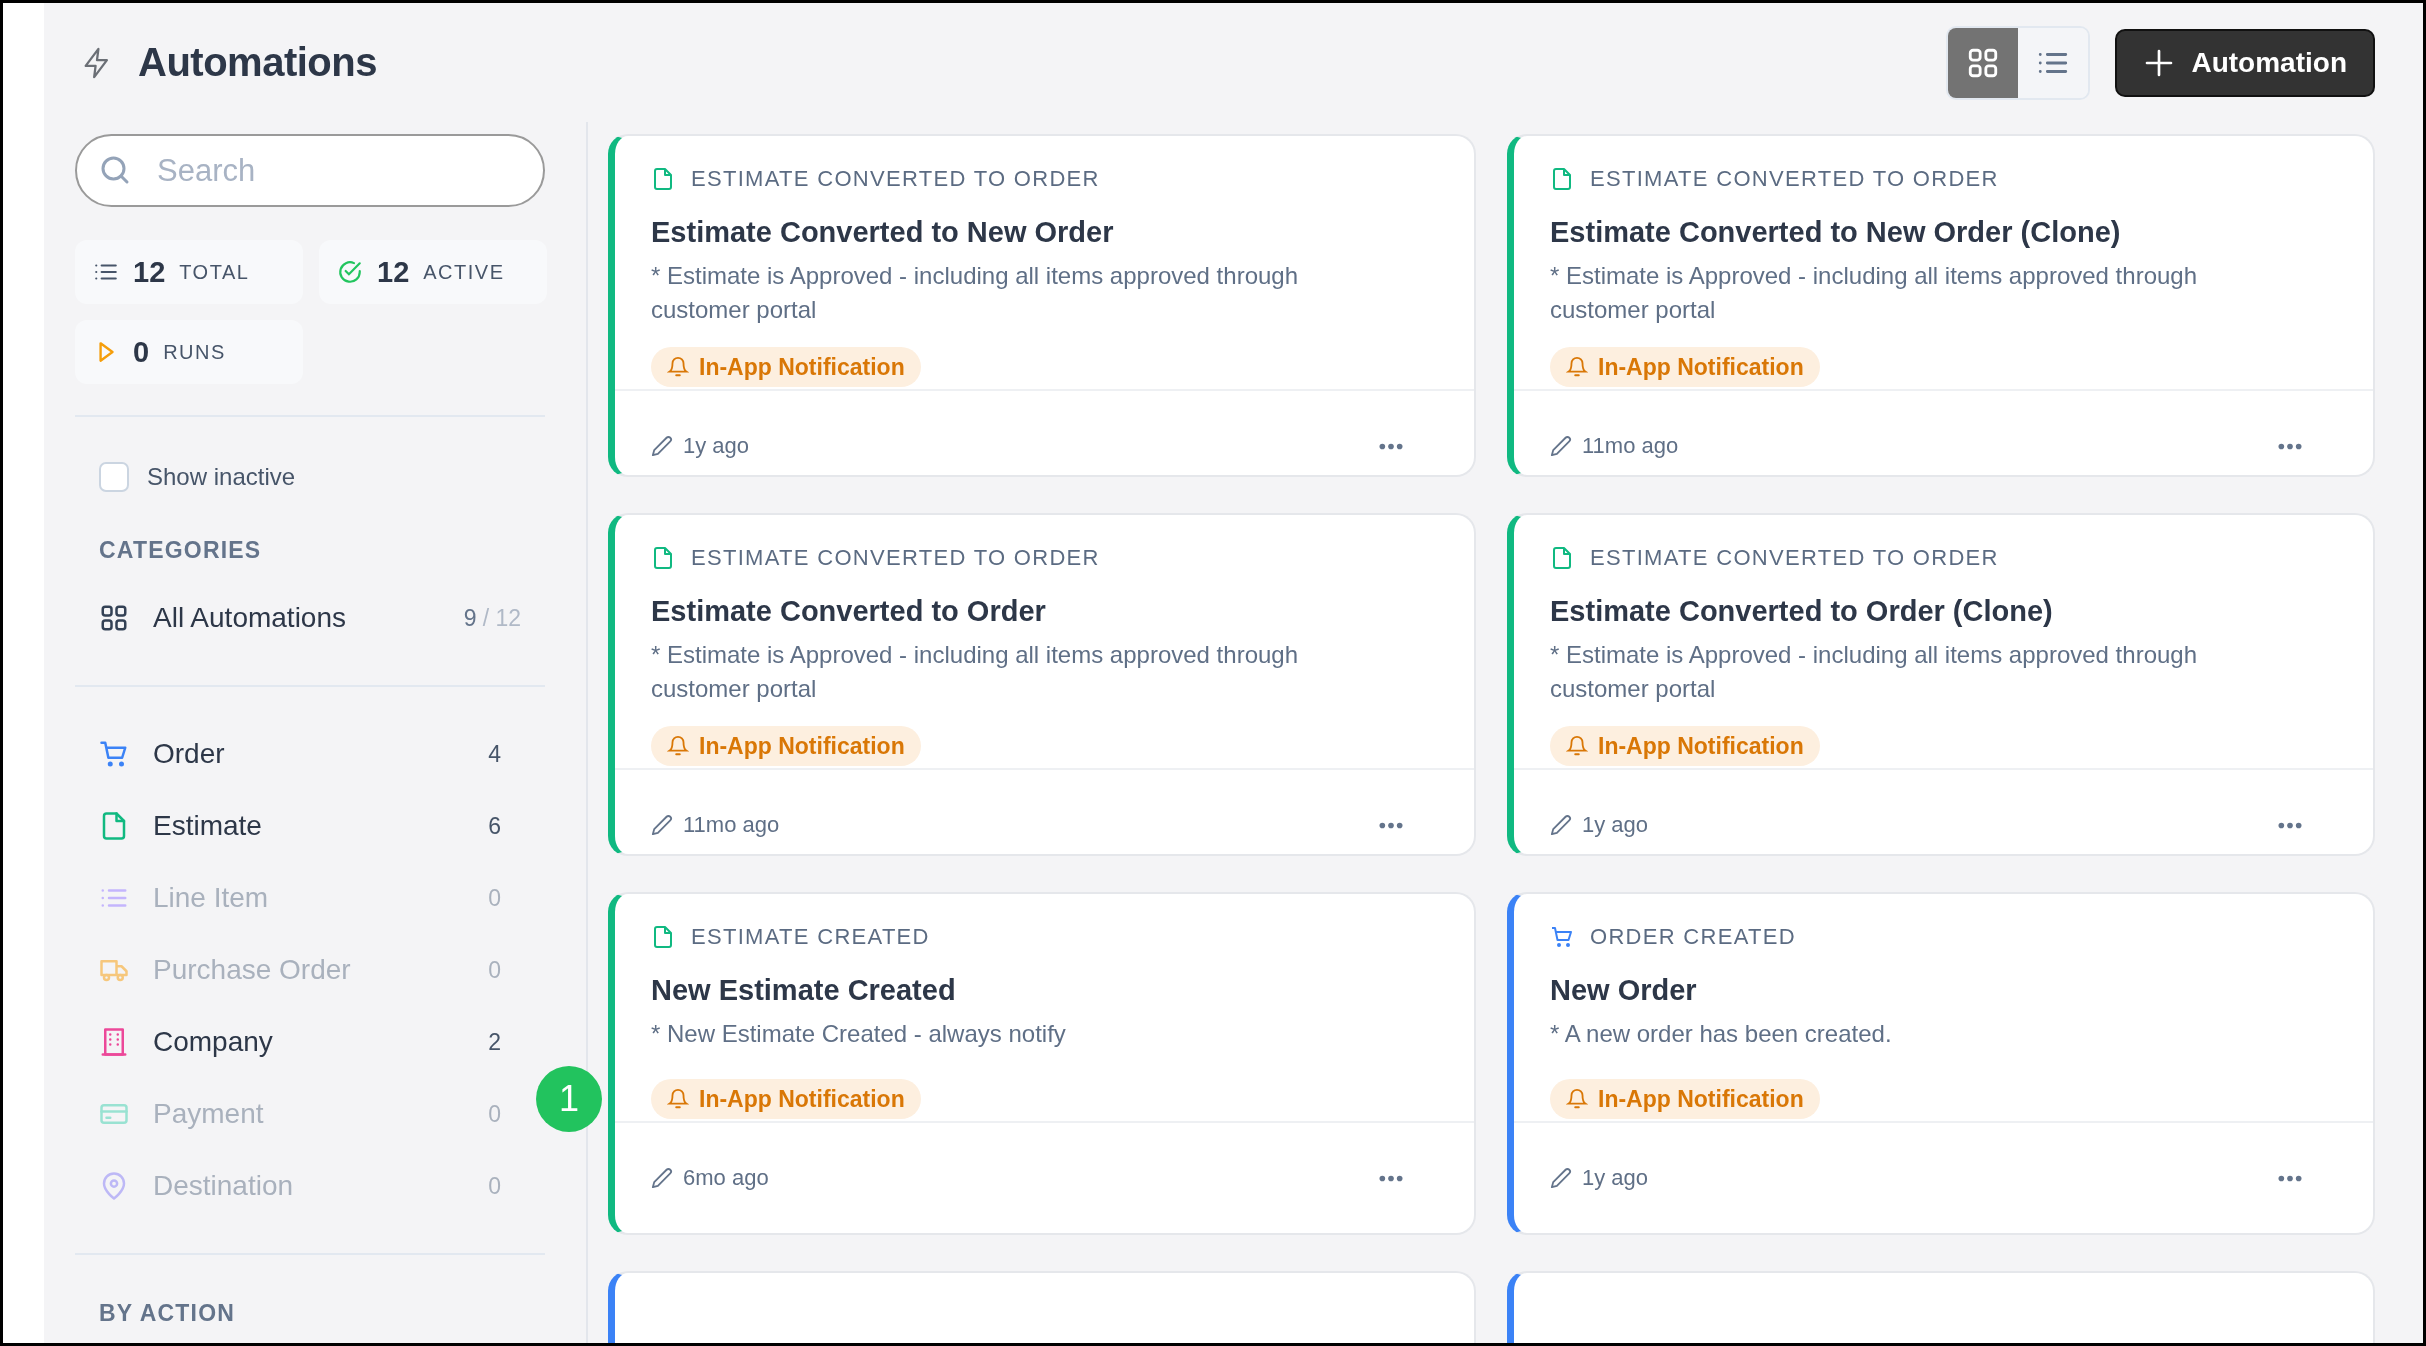 This screenshot has width=2426, height=1346. Describe the element at coordinates (312, 754) in the screenshot. I see `category-item: Order 4` at that location.